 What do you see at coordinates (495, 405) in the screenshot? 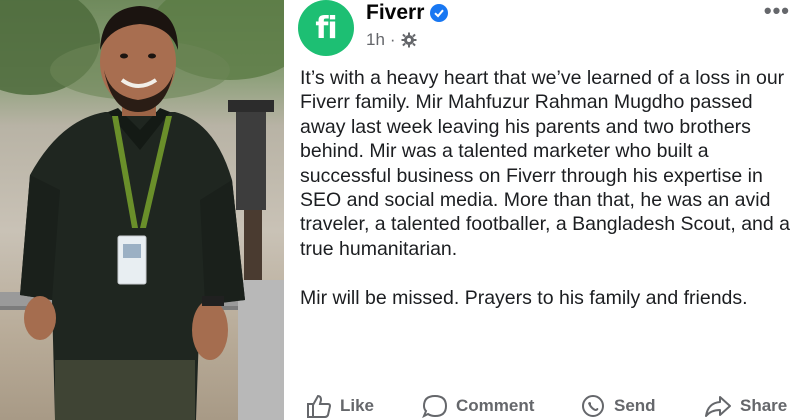
I see `comment-label: Comment` at bounding box center [495, 405].